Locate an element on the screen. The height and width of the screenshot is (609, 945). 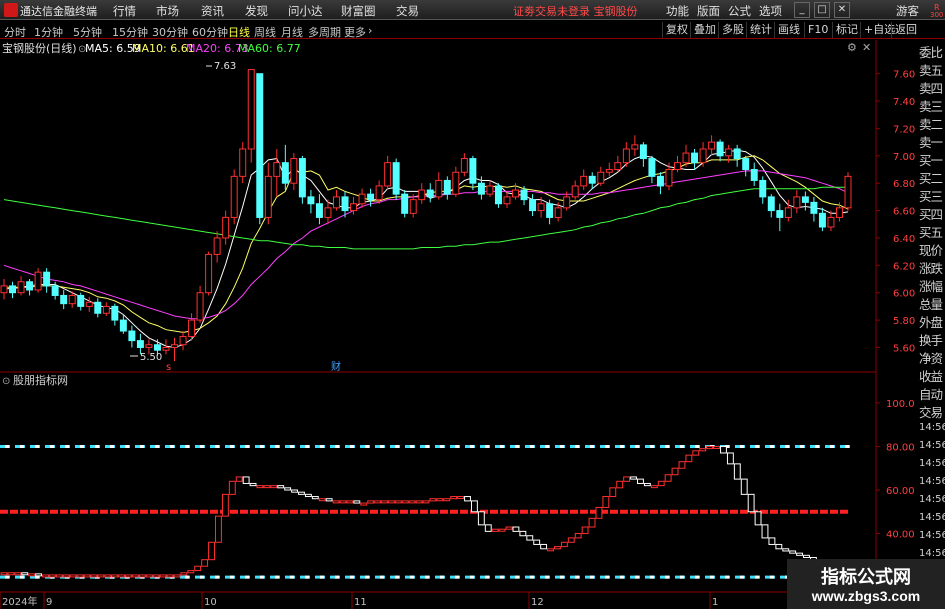
sidebar-item: 买五 is located at coordinates (931, 231).